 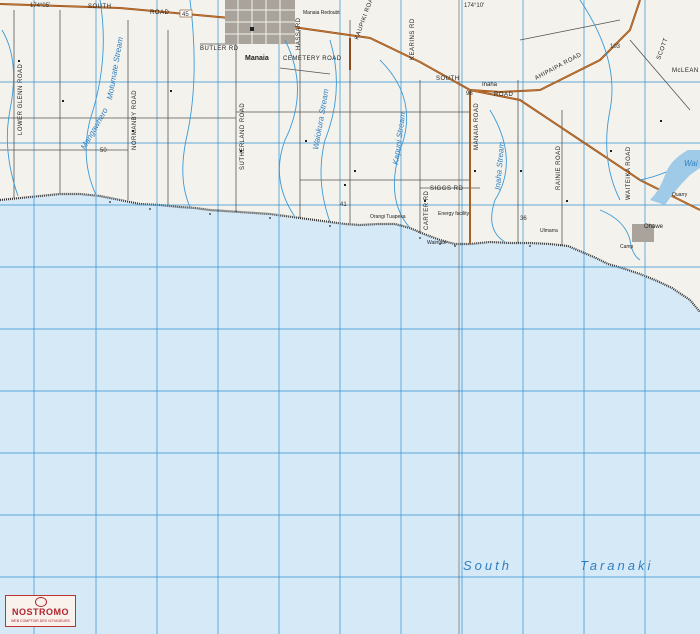 What do you see at coordinates (616, 565) in the screenshot?
I see `sea-label-taranaki: Taranaki` at bounding box center [616, 565].